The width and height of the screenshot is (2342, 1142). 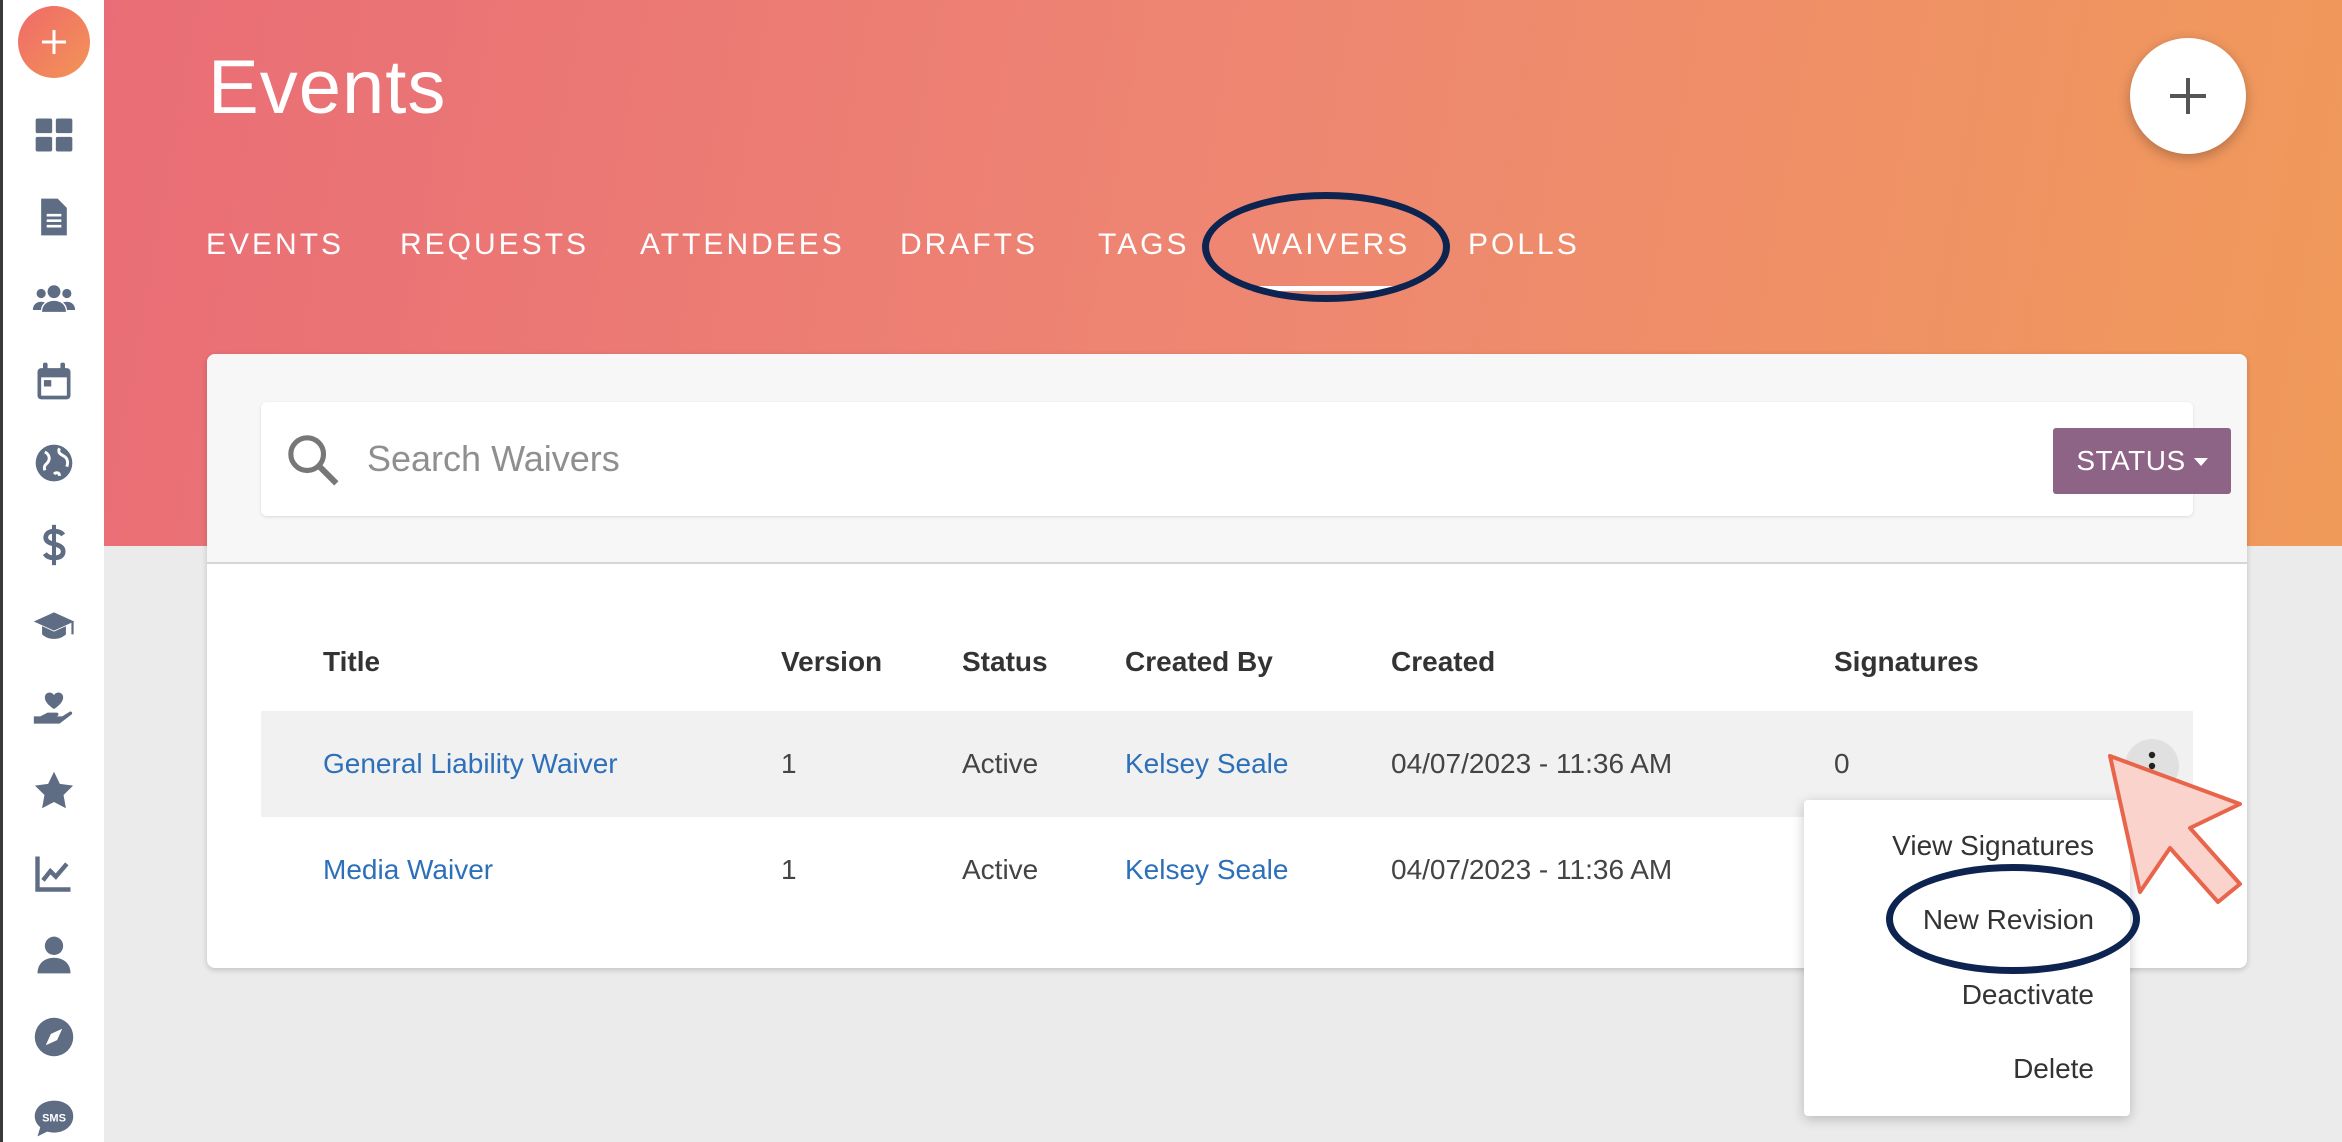 What do you see at coordinates (2175, 829) in the screenshot?
I see `pointer-arrow-icon` at bounding box center [2175, 829].